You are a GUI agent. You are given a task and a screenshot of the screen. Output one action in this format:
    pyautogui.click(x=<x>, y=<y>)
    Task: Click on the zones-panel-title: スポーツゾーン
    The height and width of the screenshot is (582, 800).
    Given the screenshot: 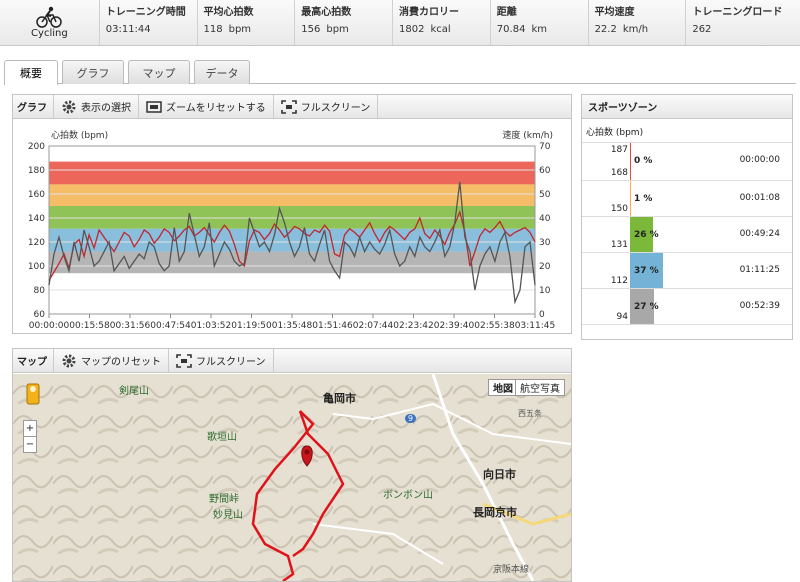 What is the action you would take?
    pyautogui.click(x=687, y=107)
    